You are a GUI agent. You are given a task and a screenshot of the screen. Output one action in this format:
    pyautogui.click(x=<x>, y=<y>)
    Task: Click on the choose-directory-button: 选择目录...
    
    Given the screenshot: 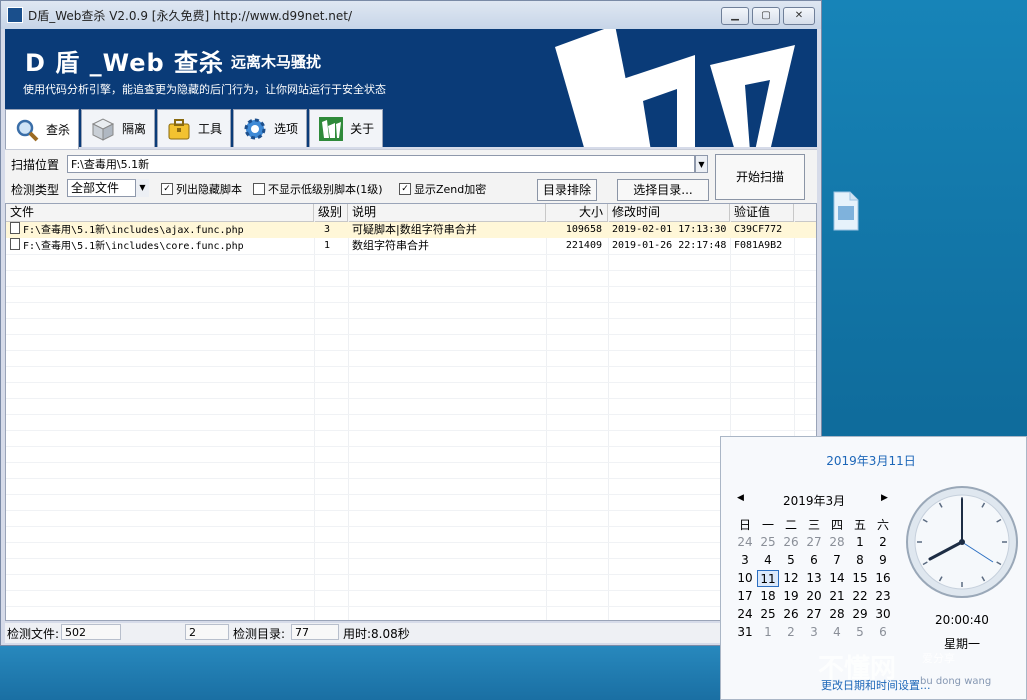 What is the action you would take?
    pyautogui.click(x=663, y=190)
    